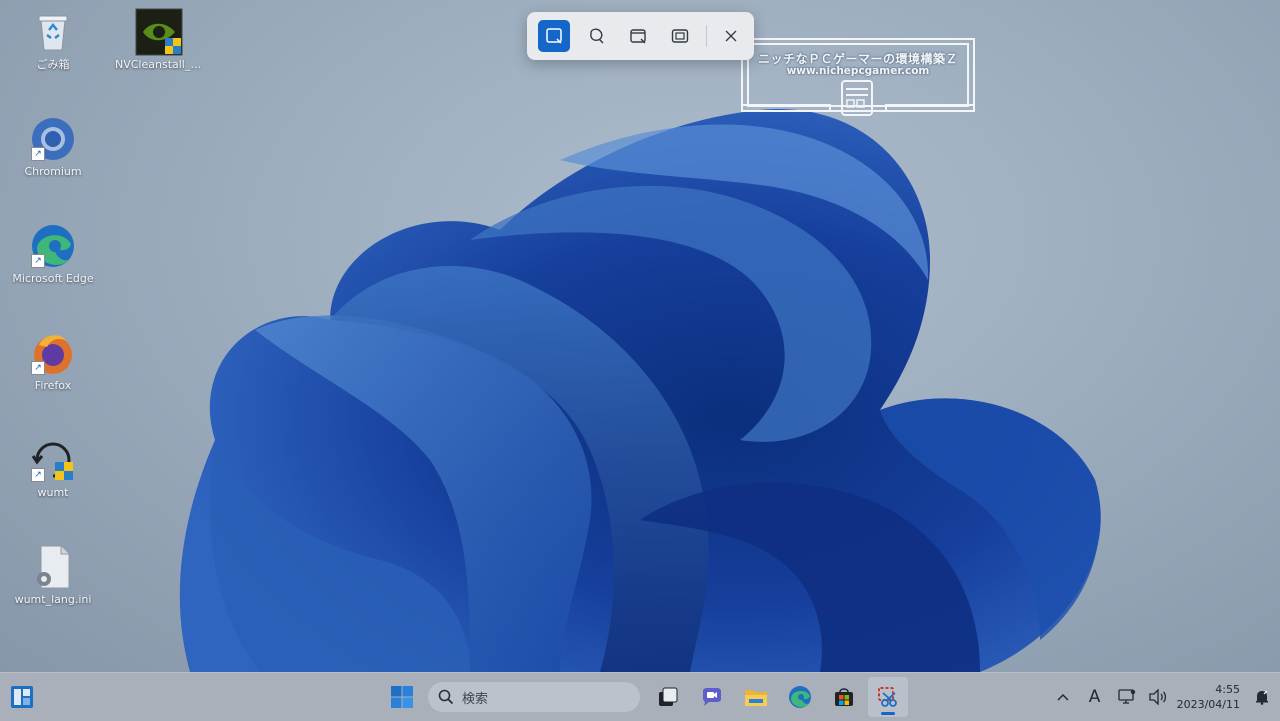 The width and height of the screenshot is (1280, 721). What do you see at coordinates (446, 697) in the screenshot?
I see `search-icon` at bounding box center [446, 697].